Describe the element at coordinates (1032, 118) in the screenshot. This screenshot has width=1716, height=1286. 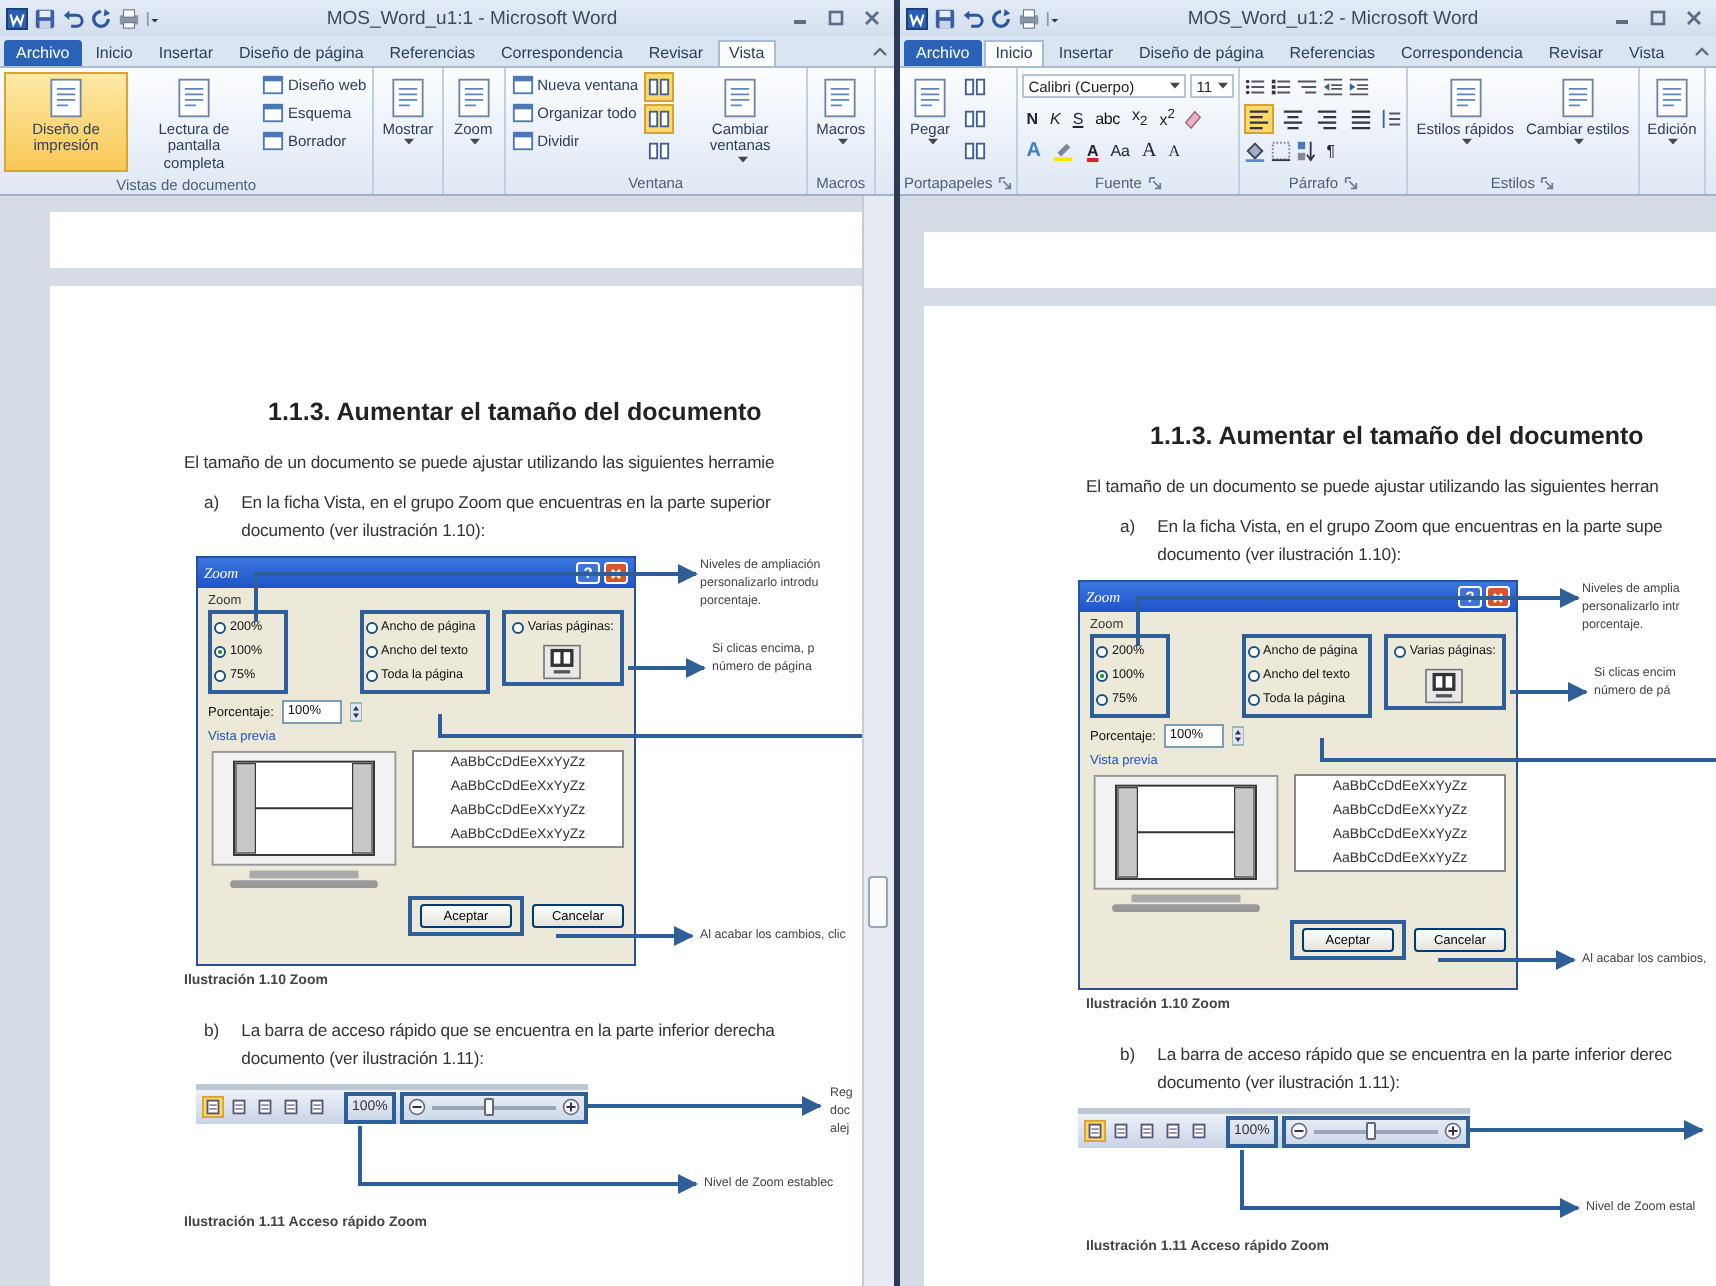
I see `format-button: N` at that location.